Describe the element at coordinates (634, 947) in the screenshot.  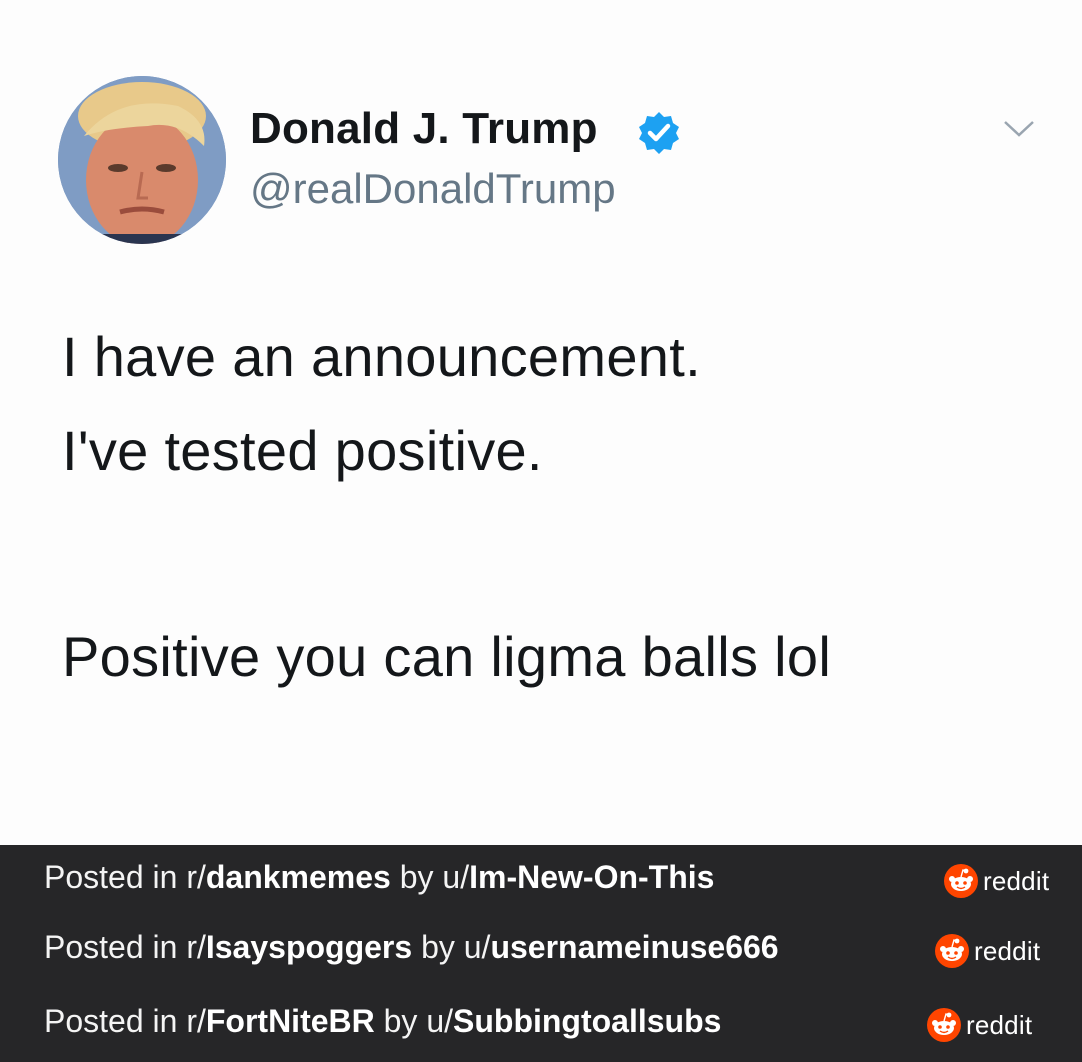
I see `user-link: usernameinuse666` at that location.